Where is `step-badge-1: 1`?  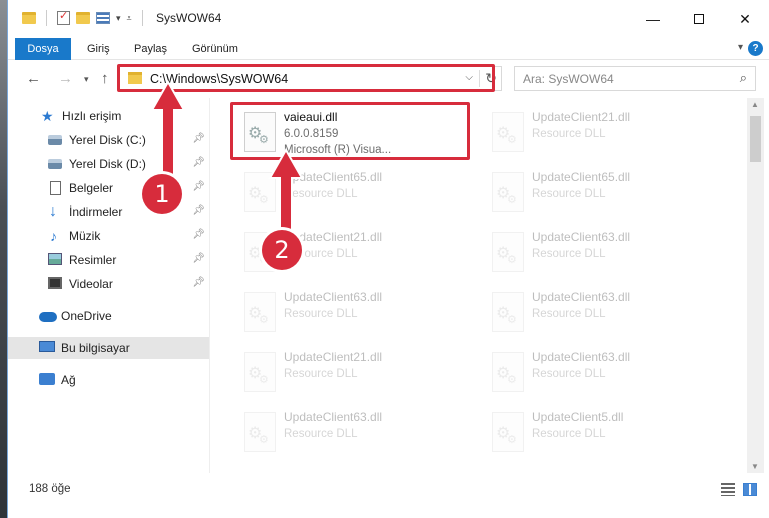 step-badge-1: 1 is located at coordinates (162, 194).